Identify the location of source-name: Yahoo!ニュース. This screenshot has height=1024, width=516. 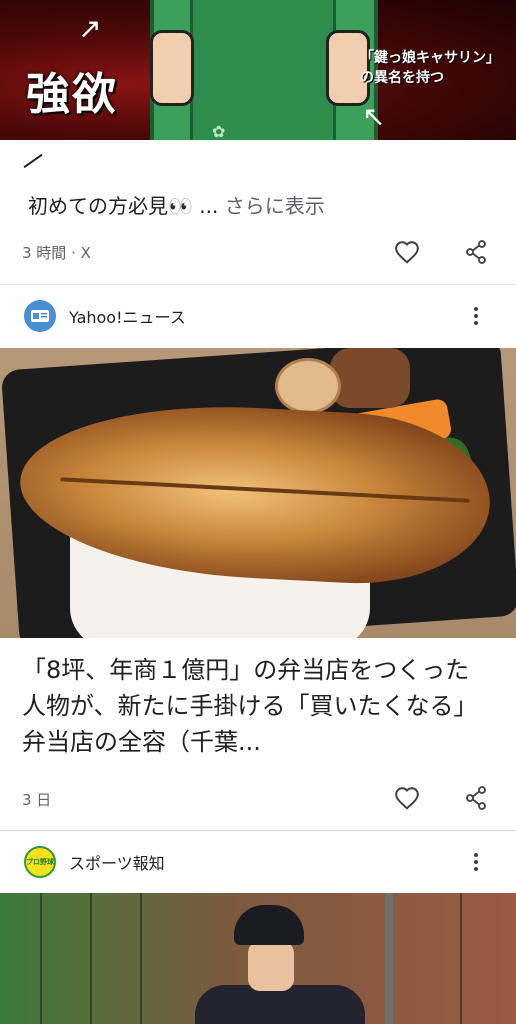
(127, 317).